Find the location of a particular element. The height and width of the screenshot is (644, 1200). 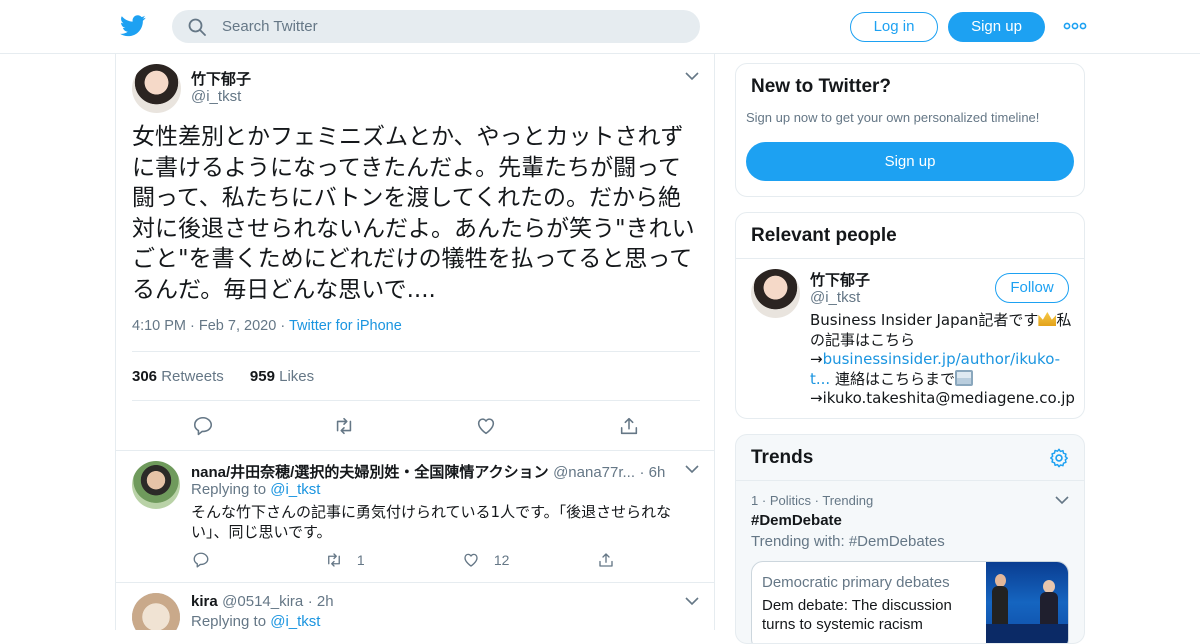

tweet-author-name: 竹下郁子 is located at coordinates (221, 78).